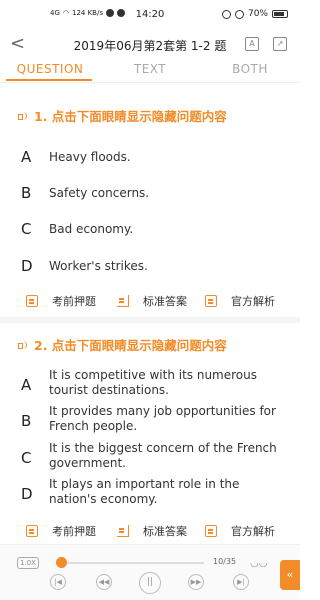 This screenshot has height=600, width=320. Describe the element at coordinates (252, 44) in the screenshot. I see `font-size-icon: A` at that location.